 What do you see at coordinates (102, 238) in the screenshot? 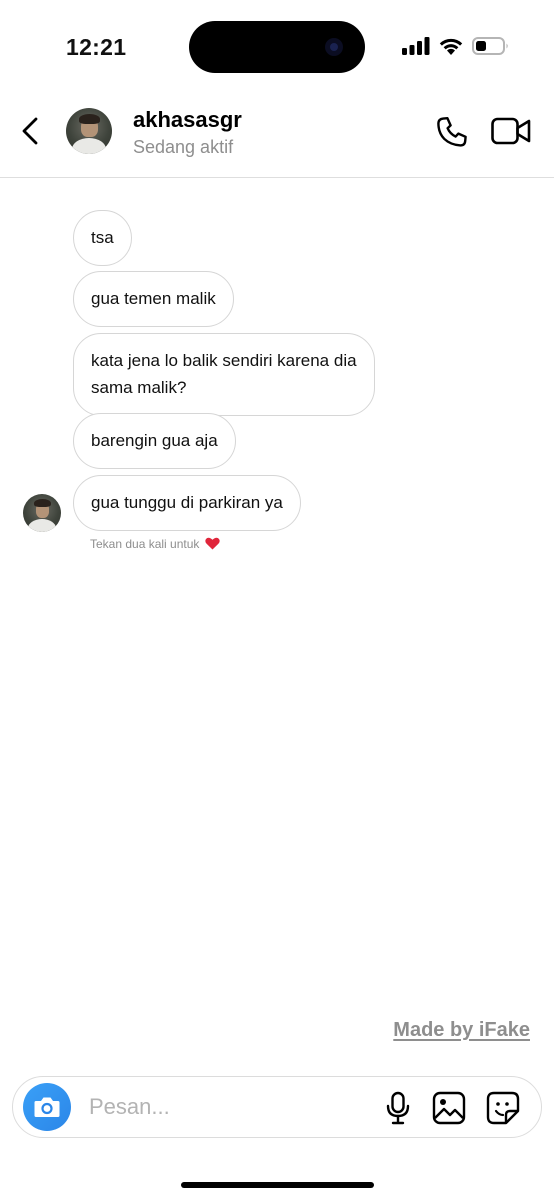
I see `message-bubble: tsa` at bounding box center [102, 238].